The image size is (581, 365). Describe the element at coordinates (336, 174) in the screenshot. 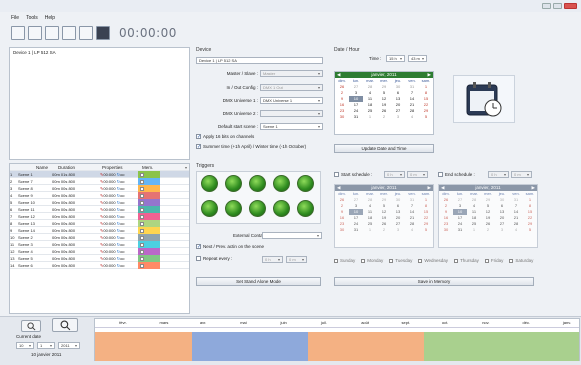

I see `start-schedule-checkbox` at that location.